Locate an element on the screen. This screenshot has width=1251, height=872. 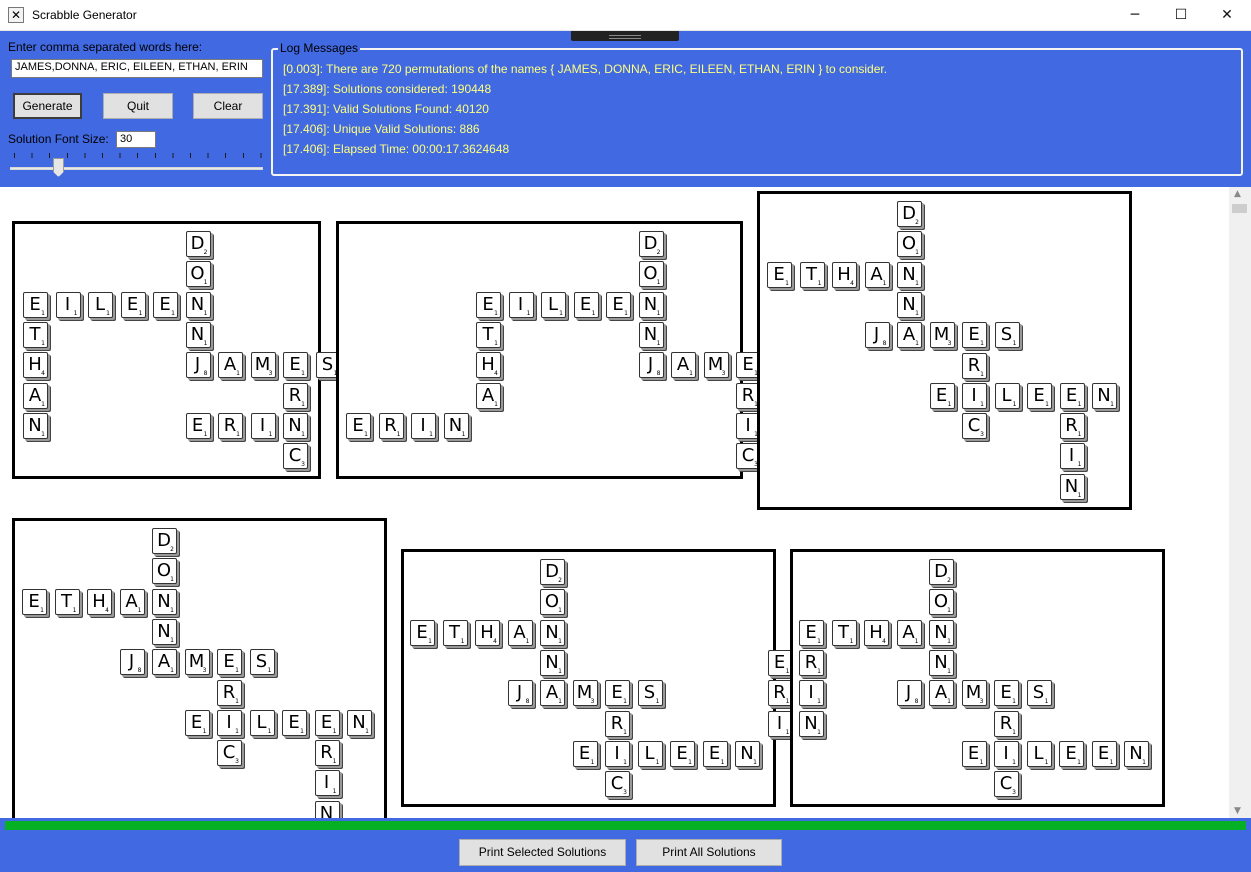
close-button: ✕ is located at coordinates (1227, 15).